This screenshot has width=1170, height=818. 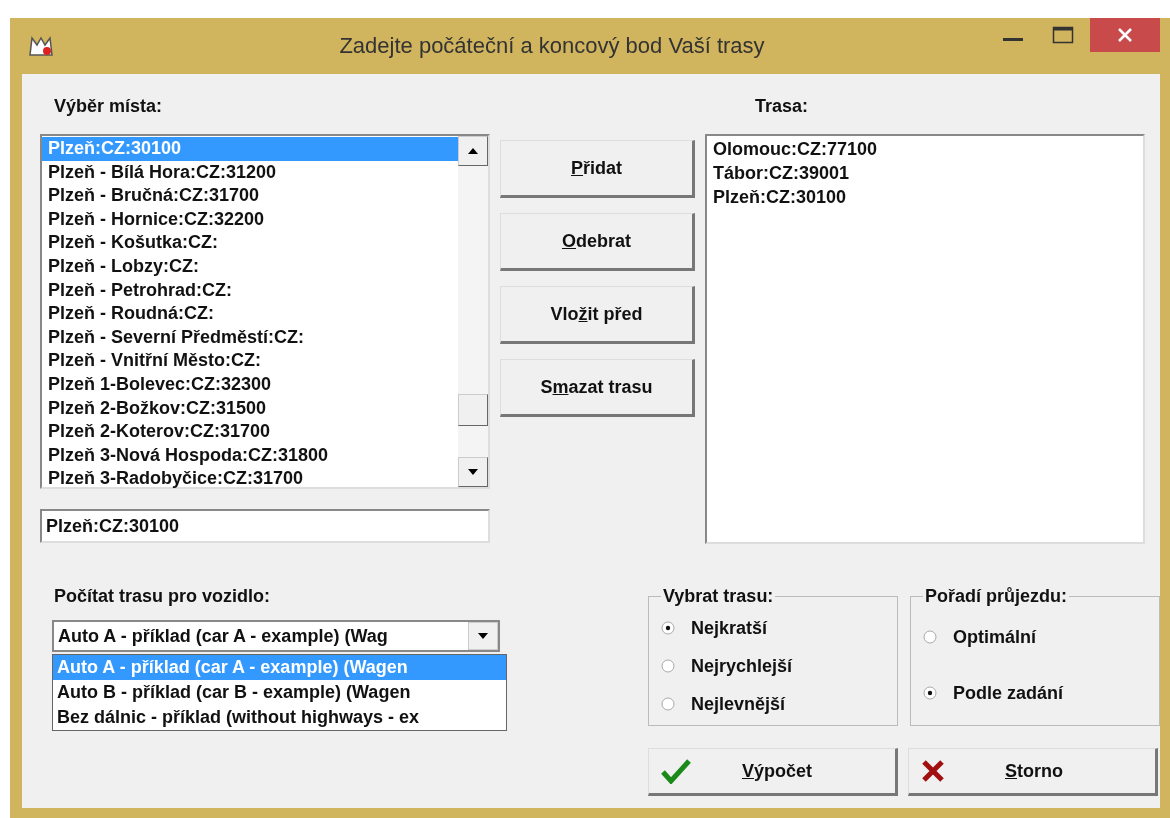 What do you see at coordinates (597, 315) in the screenshot?
I see `action-button: Vložit před` at bounding box center [597, 315].